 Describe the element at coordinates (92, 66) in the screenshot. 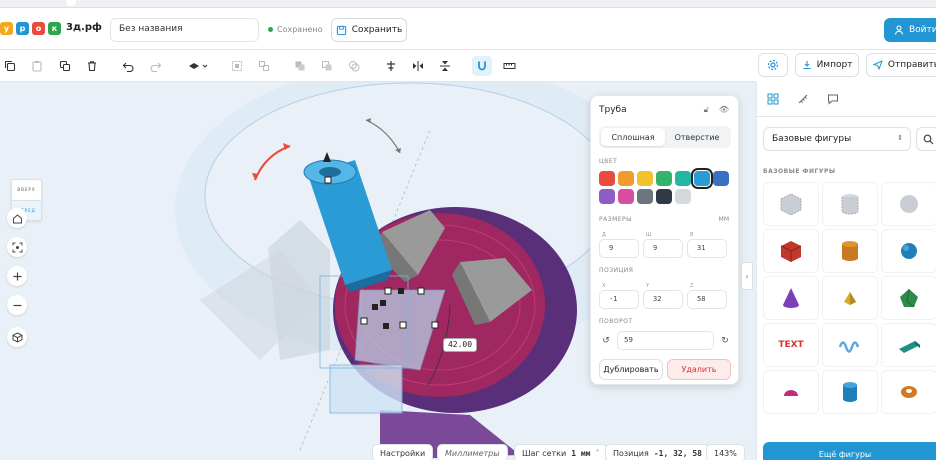

I see `delete-icon` at that location.